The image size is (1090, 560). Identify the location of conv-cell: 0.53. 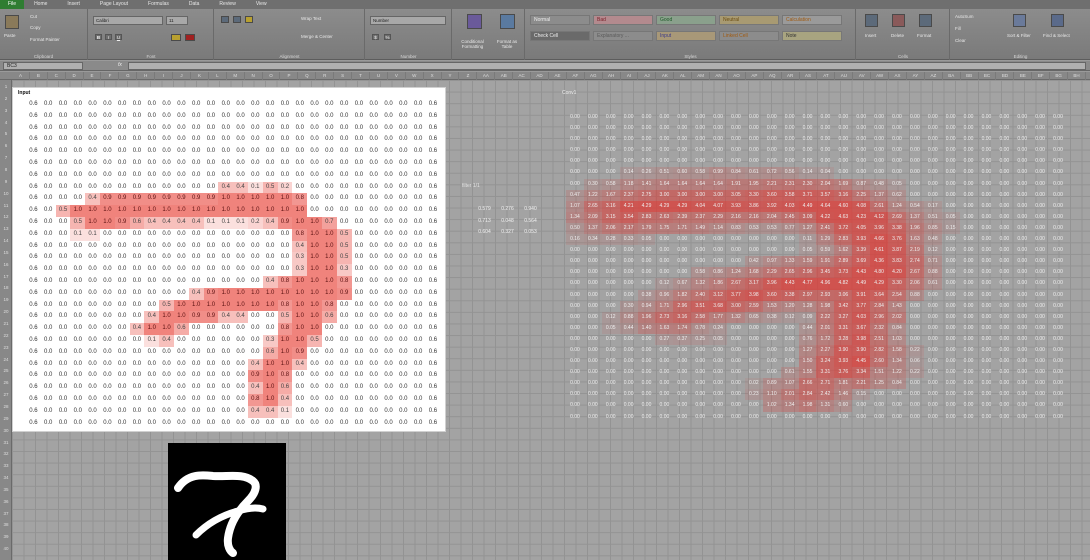
(753, 228).